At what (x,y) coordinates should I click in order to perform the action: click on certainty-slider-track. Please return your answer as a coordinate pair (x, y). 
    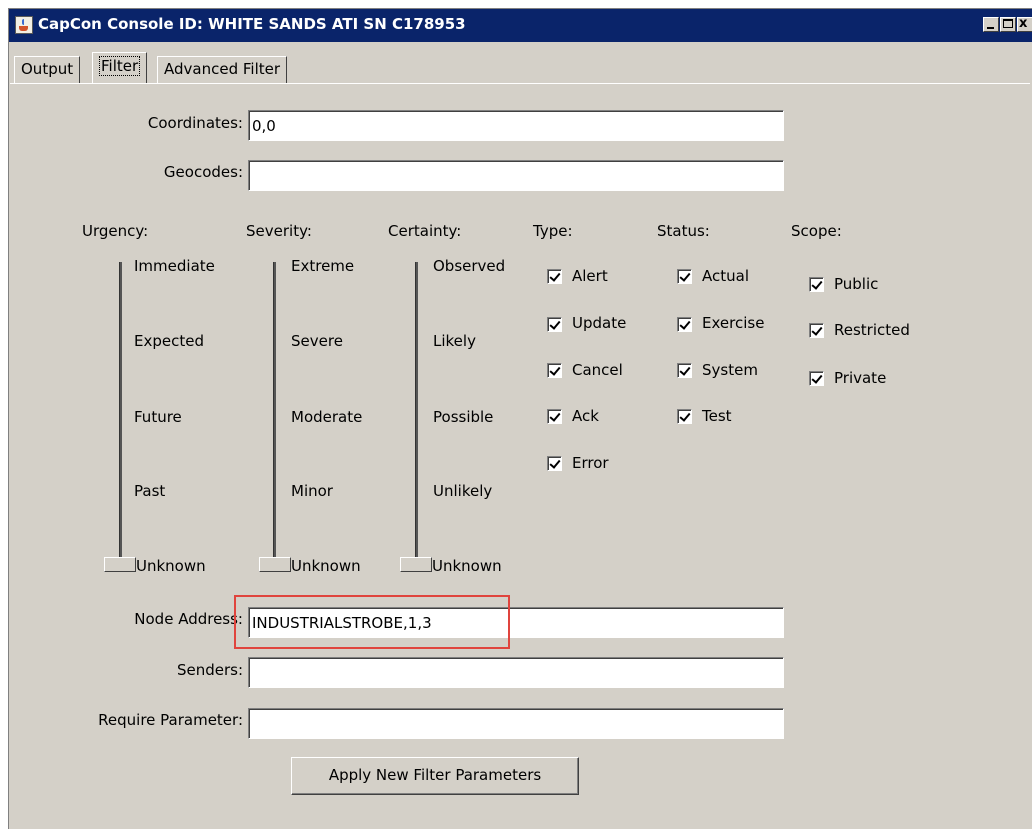
    Looking at the image, I should click on (416, 412).